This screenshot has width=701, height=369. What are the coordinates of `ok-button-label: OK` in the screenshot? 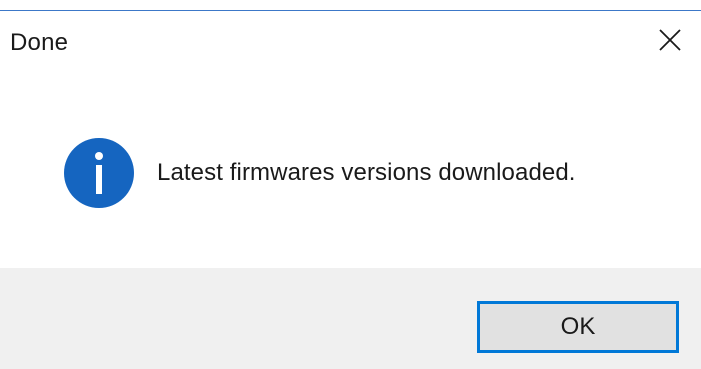 It's located at (578, 326).